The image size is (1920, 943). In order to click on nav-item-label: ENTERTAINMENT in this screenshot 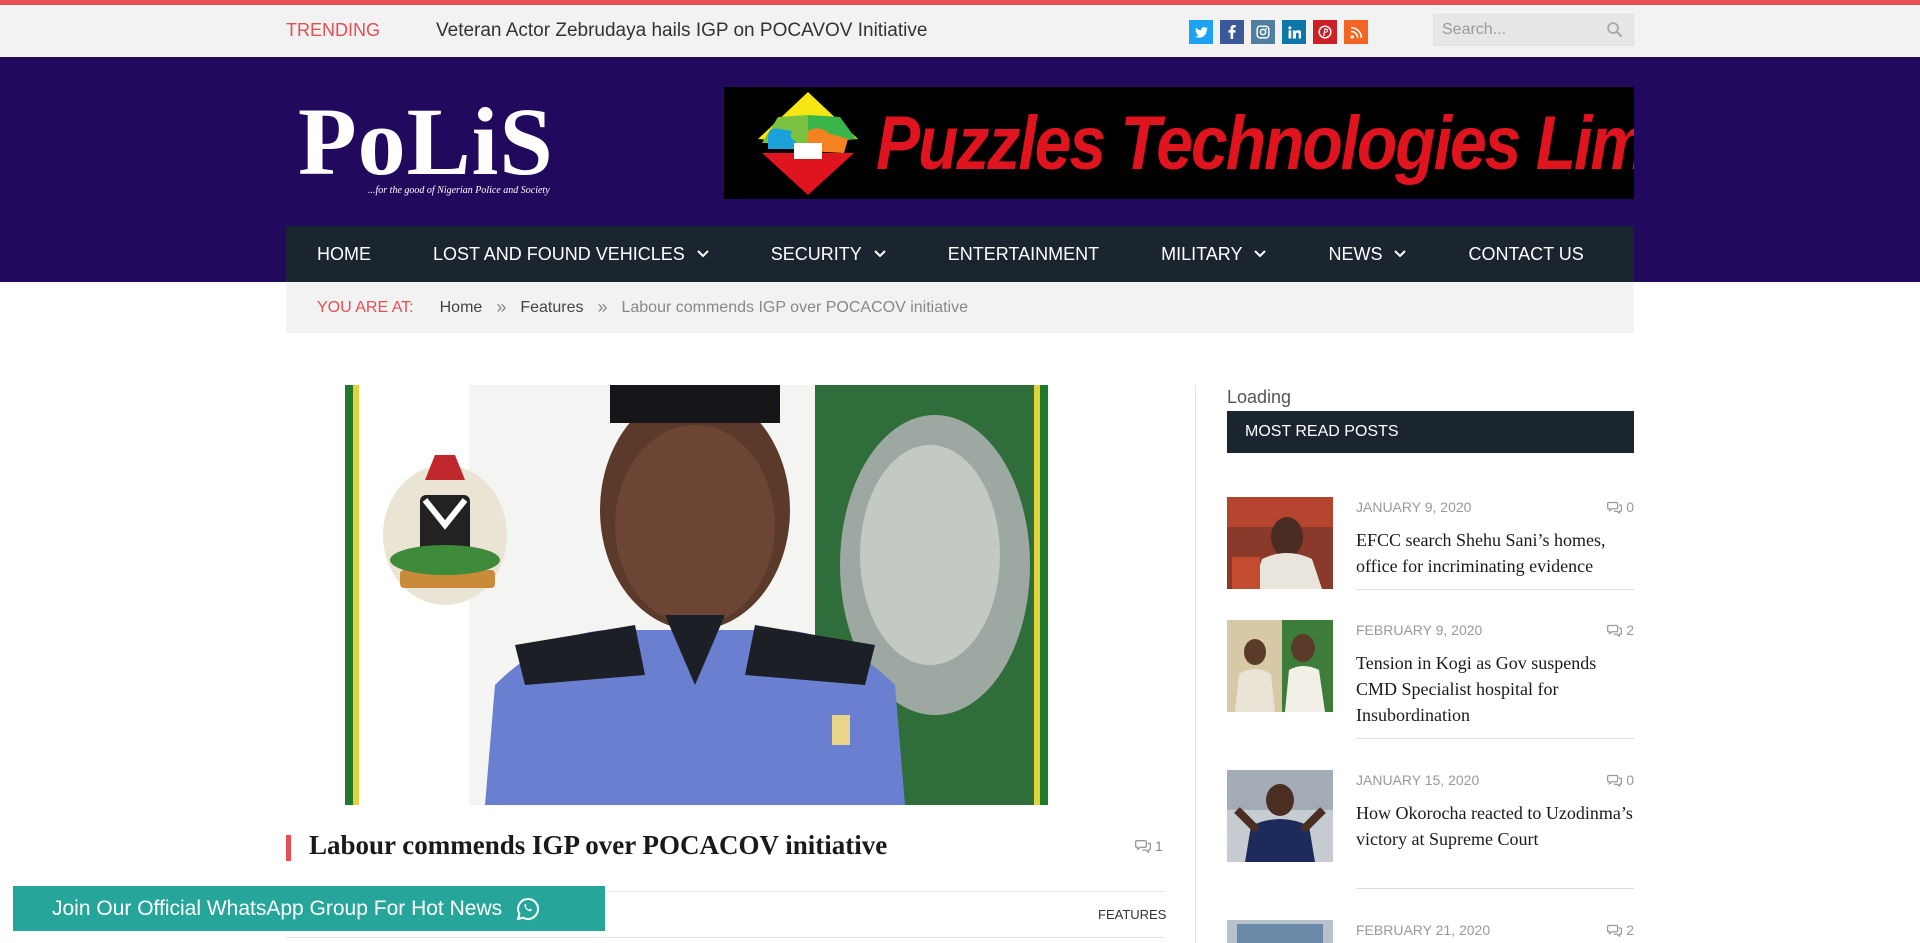, I will do `click(1023, 253)`.